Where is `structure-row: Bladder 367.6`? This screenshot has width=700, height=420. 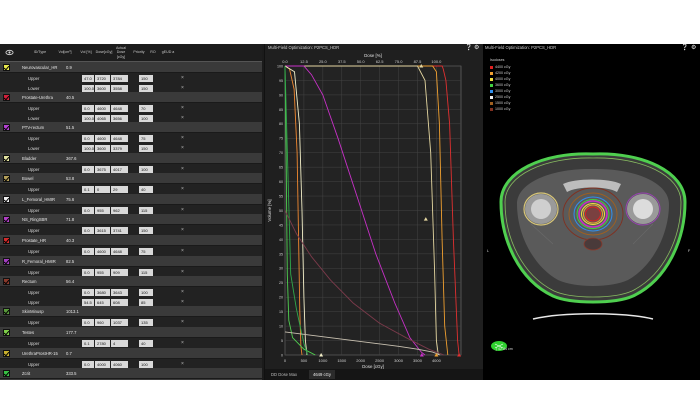
structure-row: Bladder 367.6 is located at coordinates (131, 158).